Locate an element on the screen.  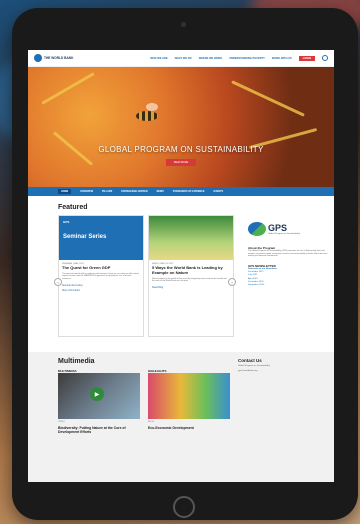
bee-image is located at coordinates (147, 116).